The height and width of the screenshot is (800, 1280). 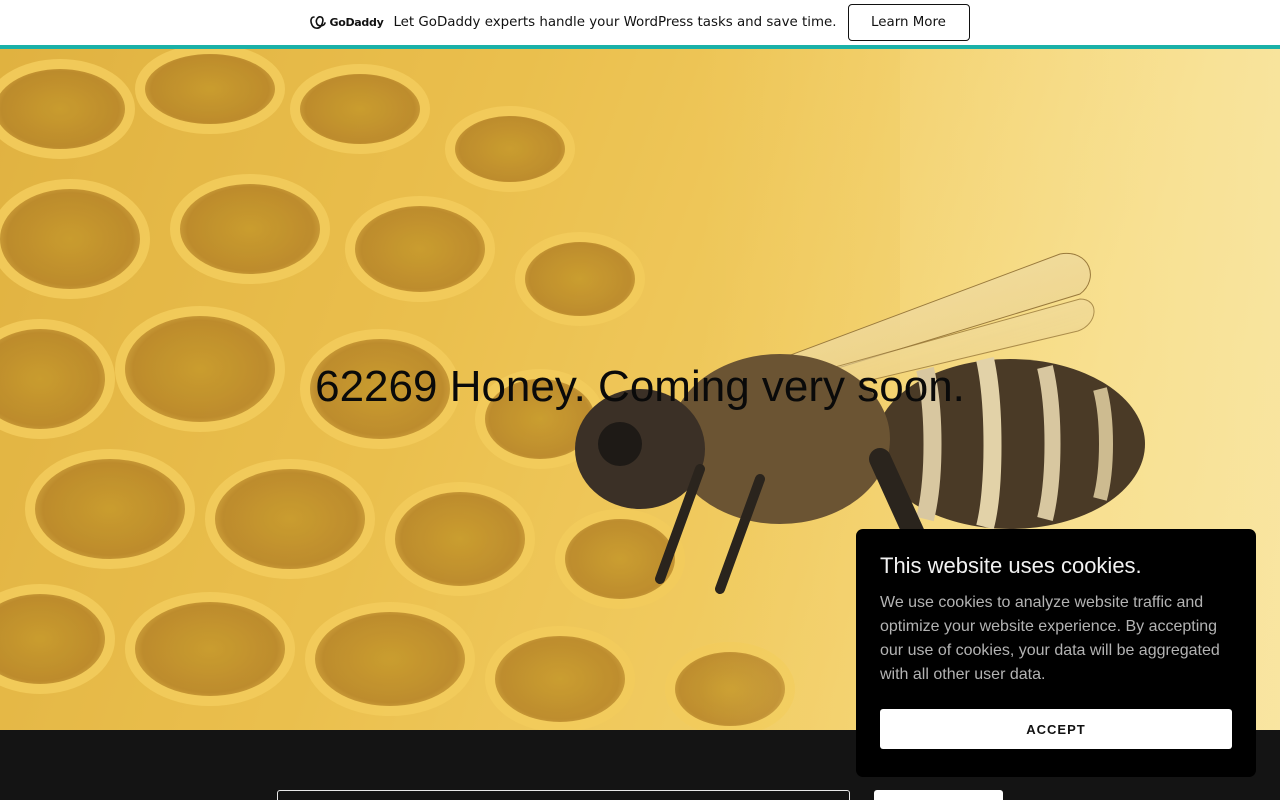 What do you see at coordinates (356, 22) in the screenshot?
I see `godaddy-logo-text: GoDaddy` at bounding box center [356, 22].